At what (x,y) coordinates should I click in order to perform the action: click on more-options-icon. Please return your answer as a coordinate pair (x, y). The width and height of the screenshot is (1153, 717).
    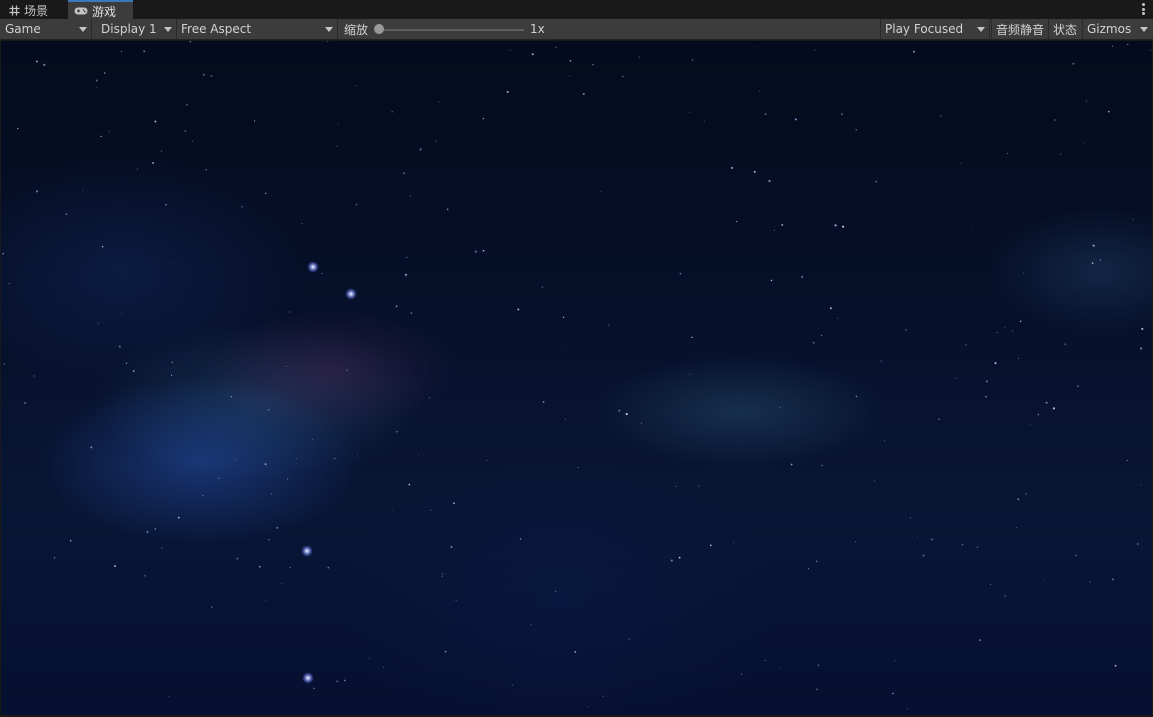
    Looking at the image, I should click on (1143, 9).